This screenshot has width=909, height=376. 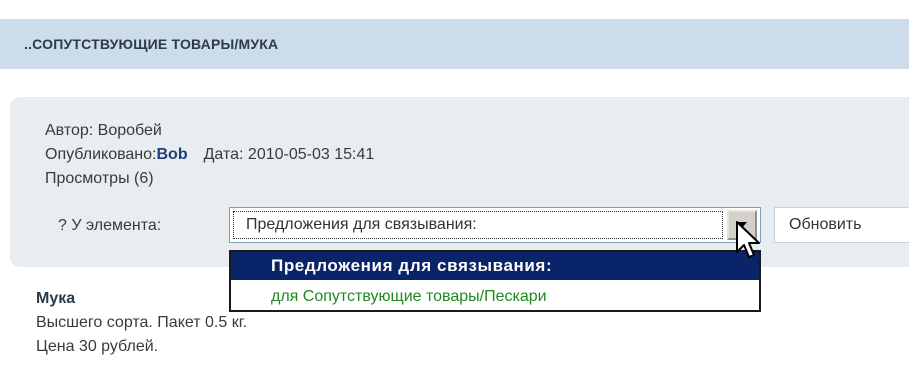 What do you see at coordinates (103, 130) in the screenshot?
I see `author-text: Автор: Воробей` at bounding box center [103, 130].